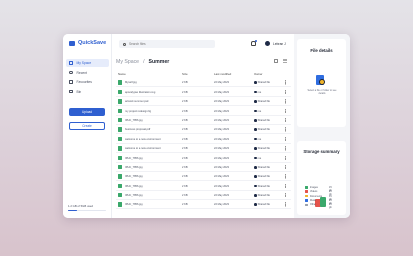  What do you see at coordinates (87, 92) in the screenshot?
I see `sidebar-item-bin: Bin` at bounding box center [87, 92].